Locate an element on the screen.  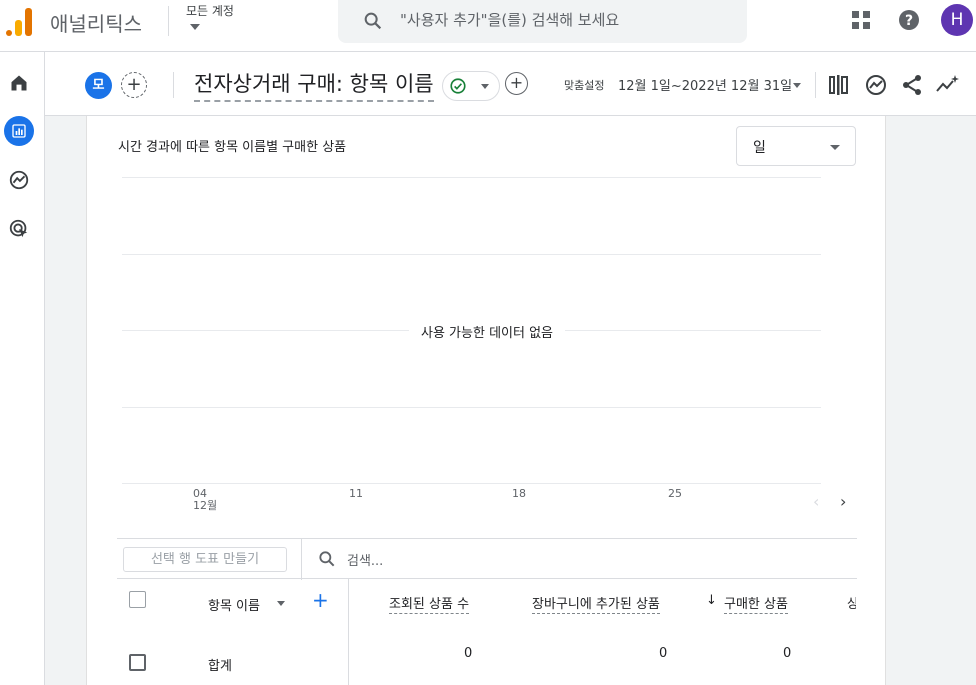
nav-advertising is located at coordinates (19, 229).